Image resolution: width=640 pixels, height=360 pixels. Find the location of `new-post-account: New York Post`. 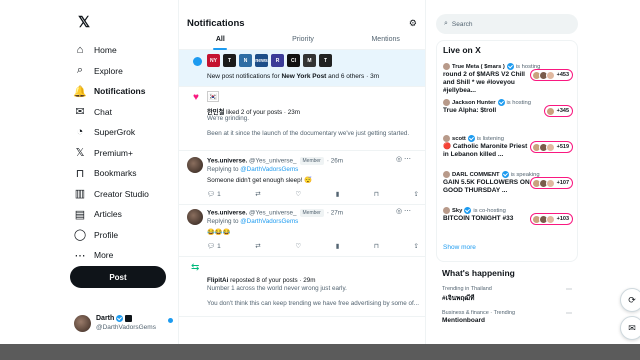

new-post-account: New York Post is located at coordinates (304, 76).